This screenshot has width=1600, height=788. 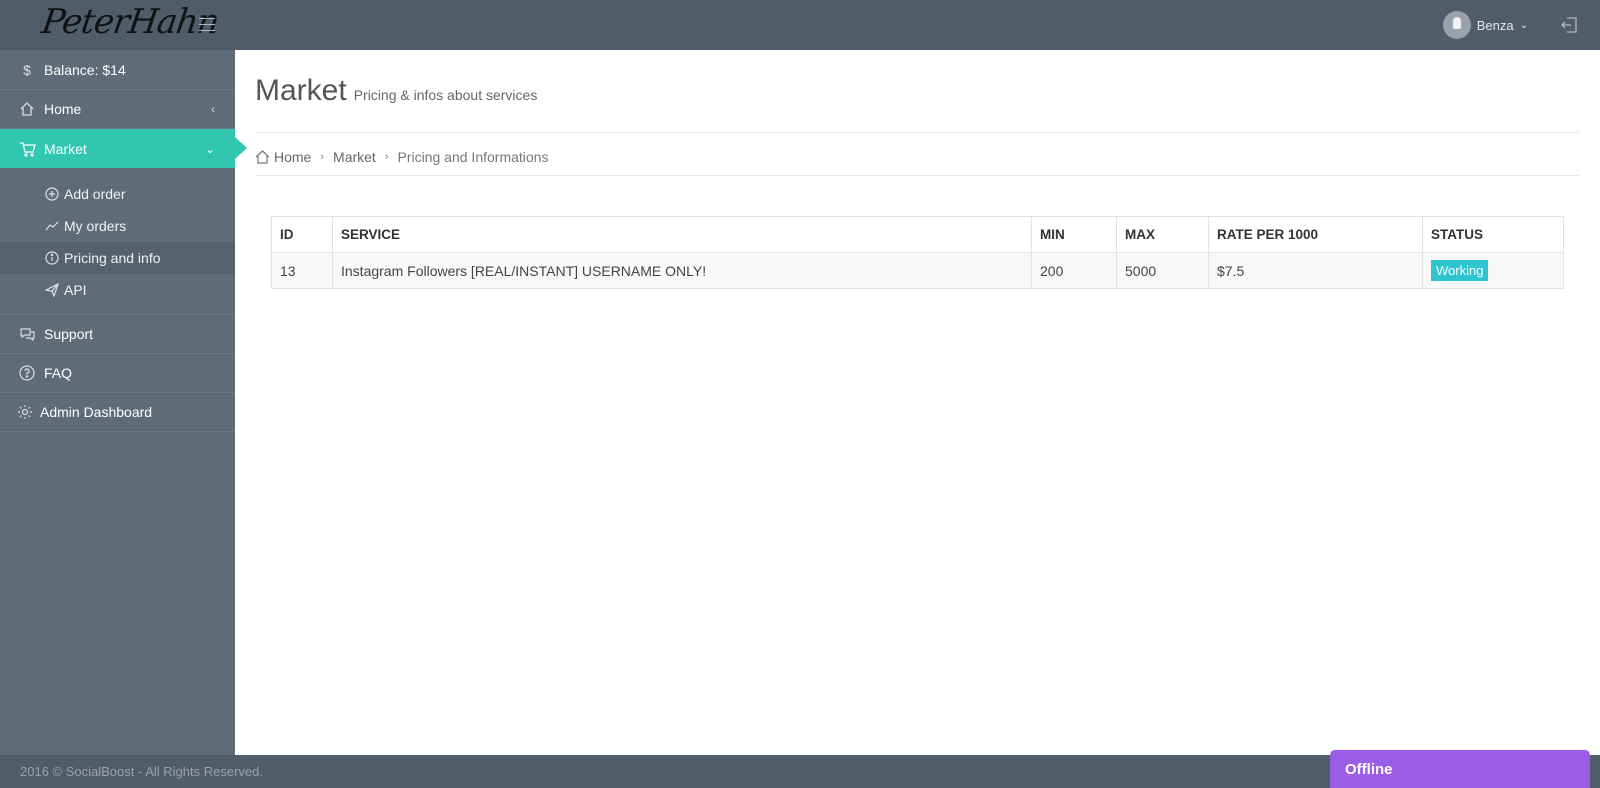 What do you see at coordinates (27, 69) in the screenshot?
I see `dollar-icon: $` at bounding box center [27, 69].